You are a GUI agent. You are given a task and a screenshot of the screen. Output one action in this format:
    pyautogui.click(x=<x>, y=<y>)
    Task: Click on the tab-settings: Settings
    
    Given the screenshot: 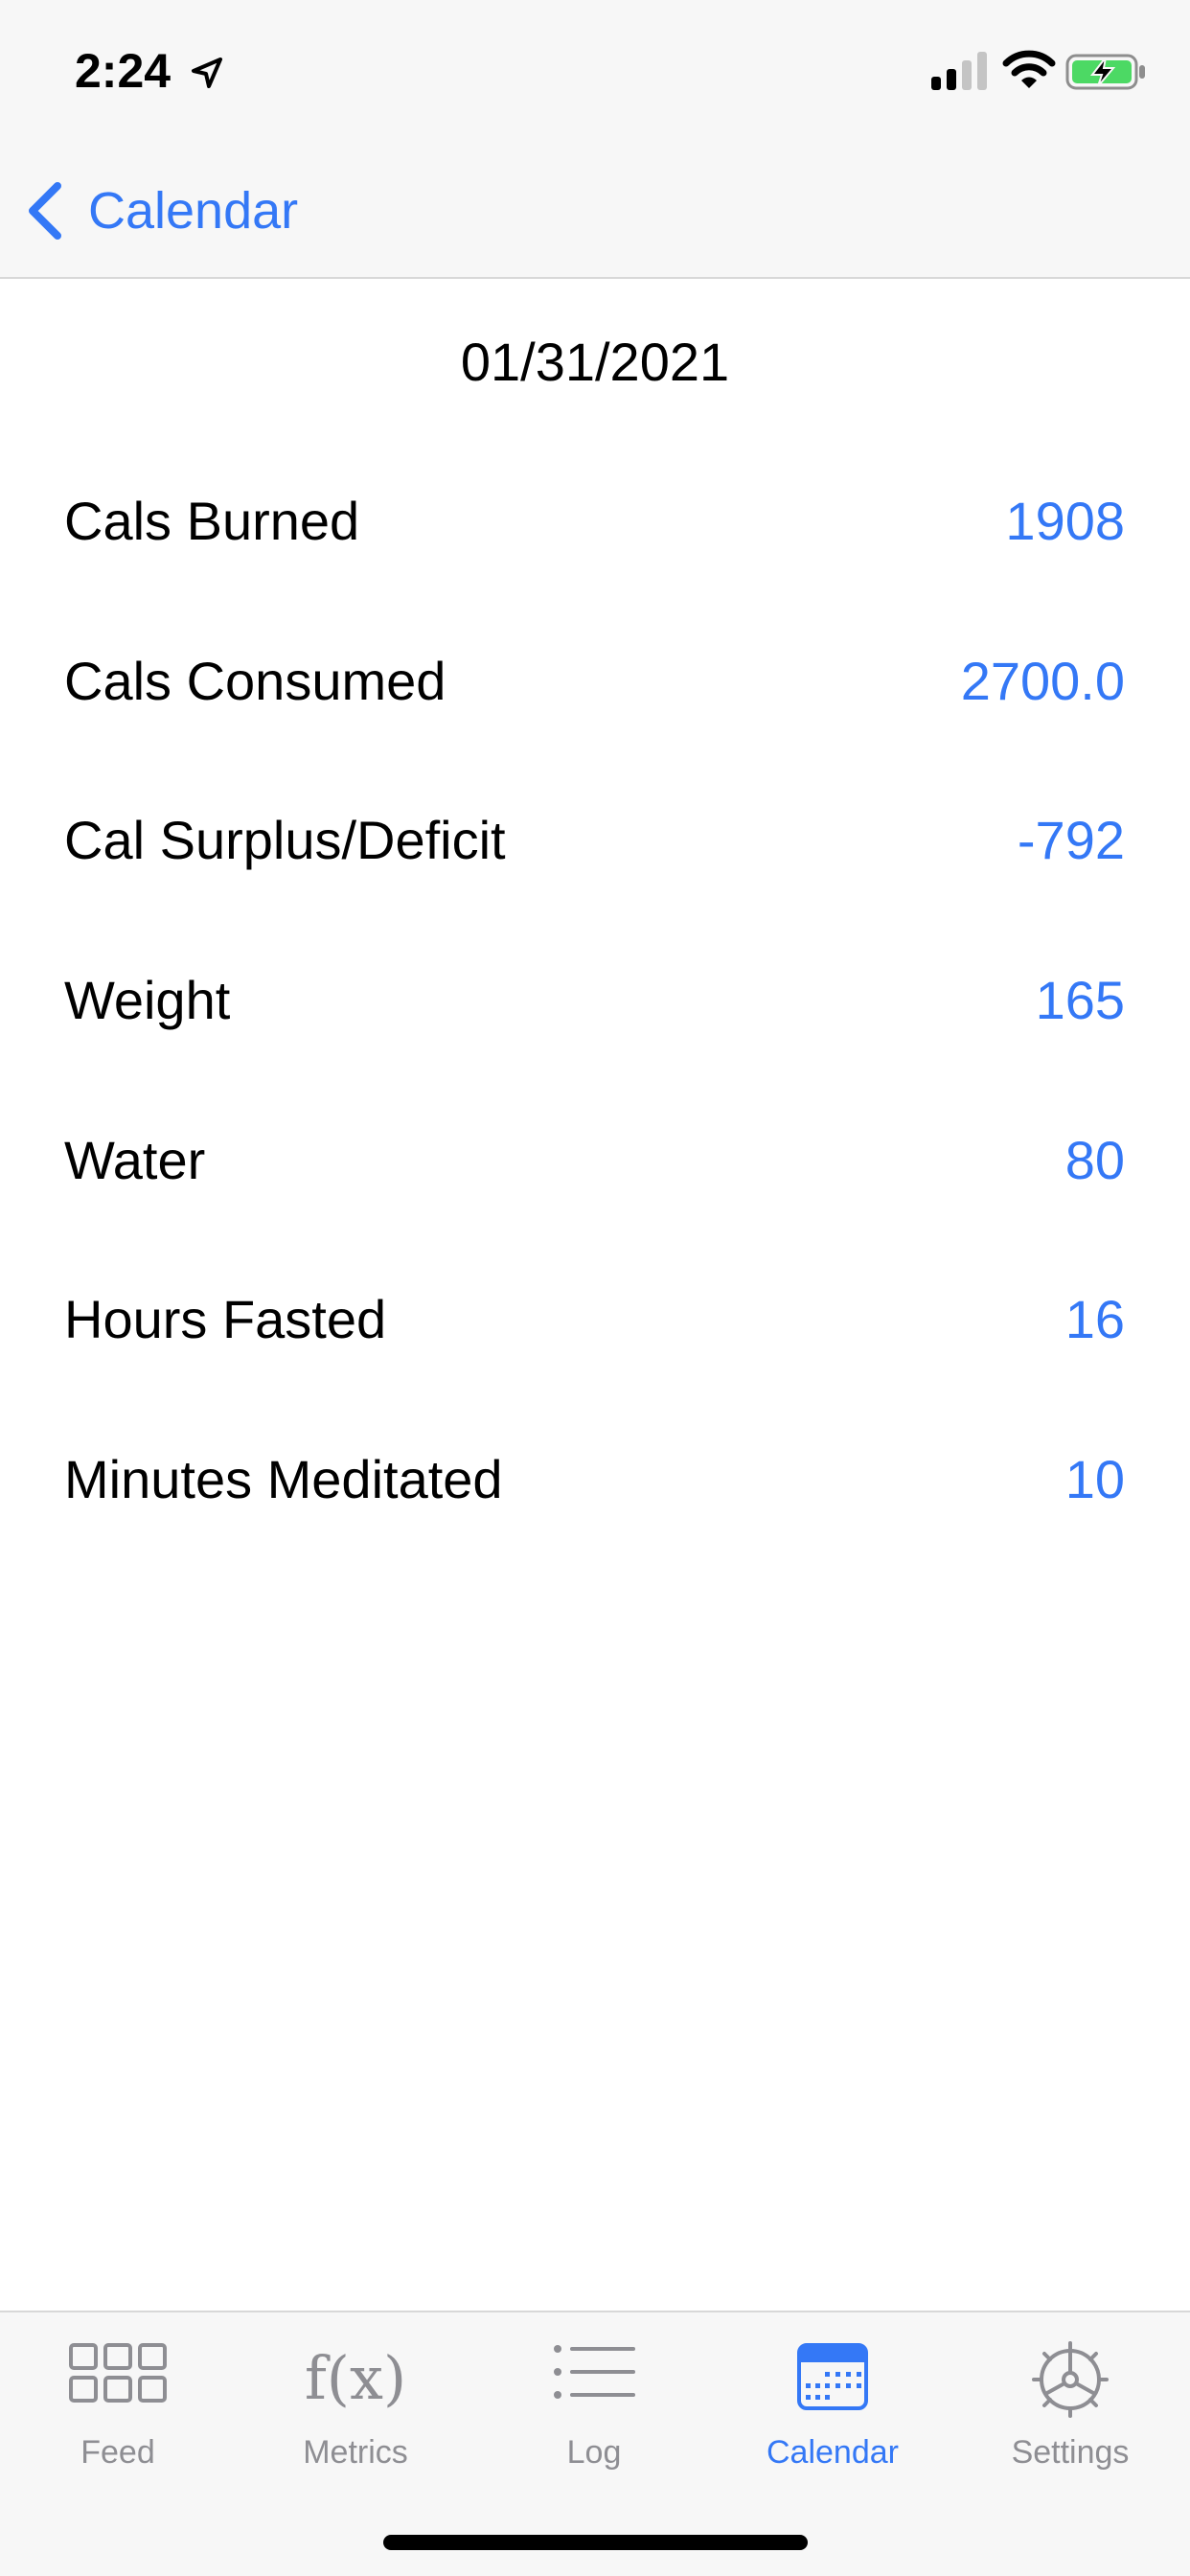 What is the action you would take?
    pyautogui.click(x=1070, y=2416)
    